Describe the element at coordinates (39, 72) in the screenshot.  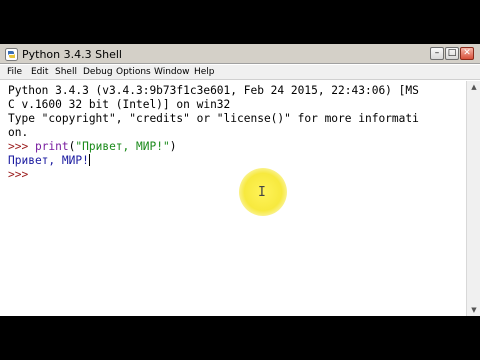
I see `menu-edit: Edit` at that location.